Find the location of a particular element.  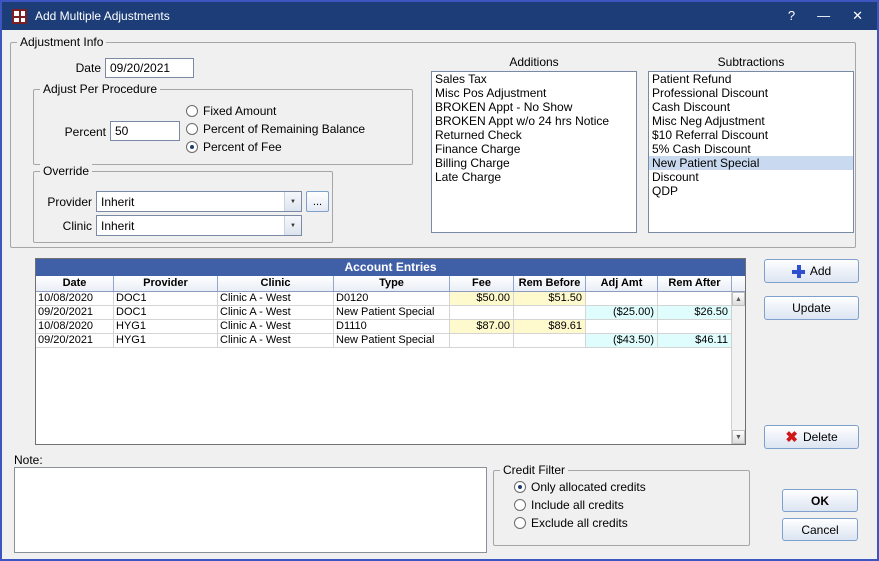

column-header: Provider is located at coordinates (166, 283).